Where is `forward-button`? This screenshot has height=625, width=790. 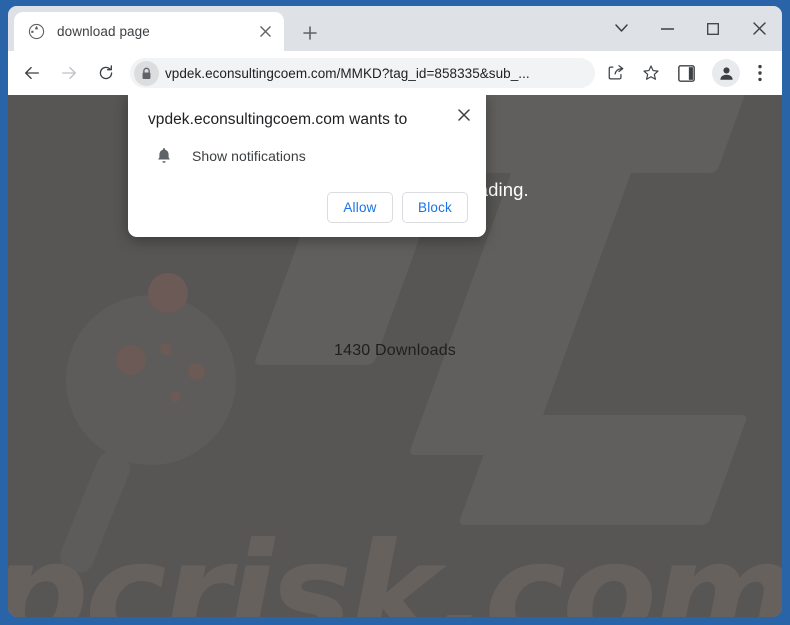 forward-button is located at coordinates (69, 73).